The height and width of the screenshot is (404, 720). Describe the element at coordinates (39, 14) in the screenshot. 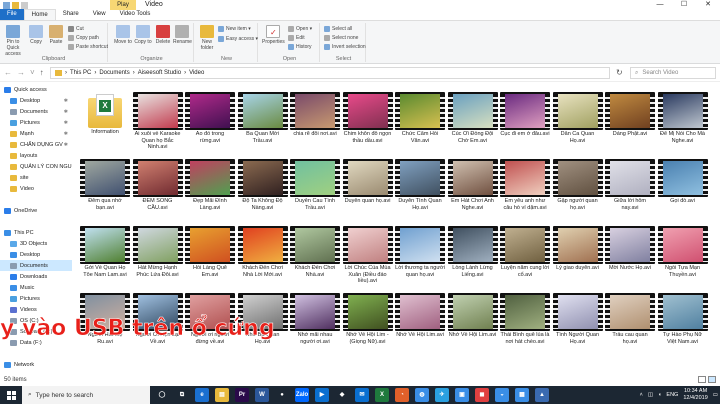

I see `tab-home: Home` at that location.